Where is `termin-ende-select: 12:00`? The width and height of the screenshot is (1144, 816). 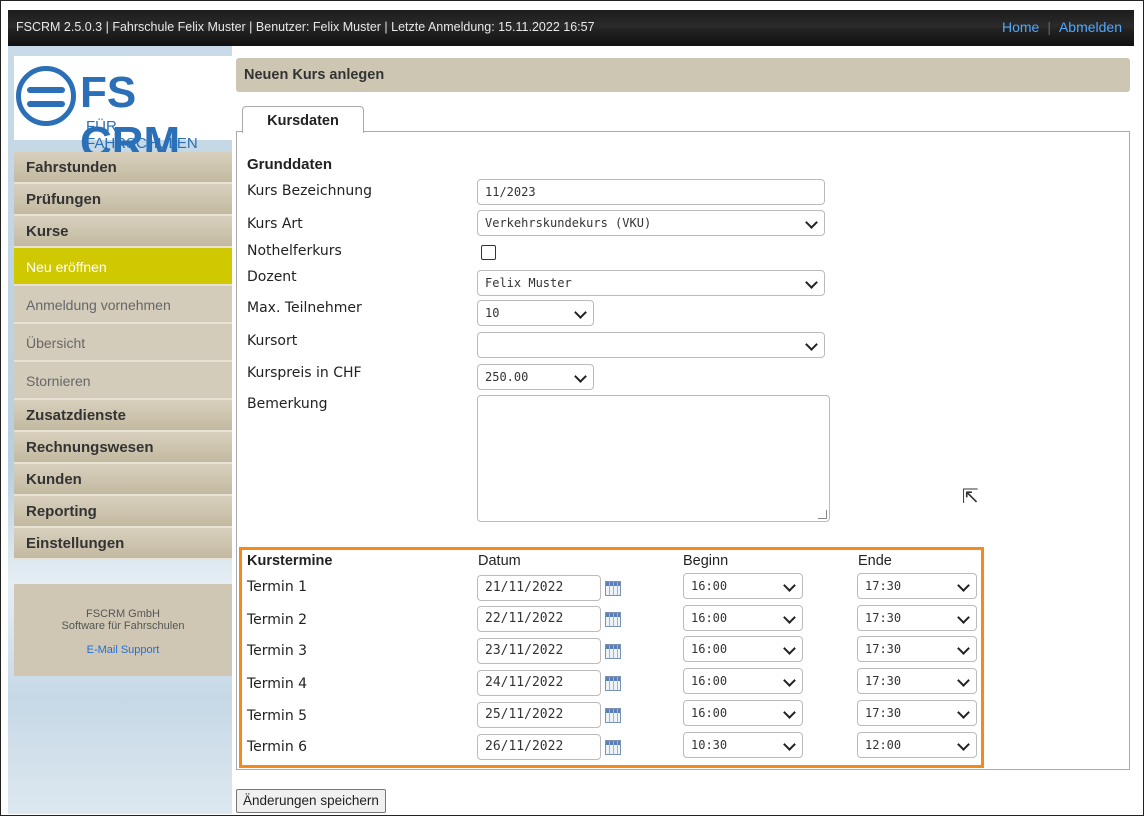
termin-ende-select: 12:00 is located at coordinates (917, 745).